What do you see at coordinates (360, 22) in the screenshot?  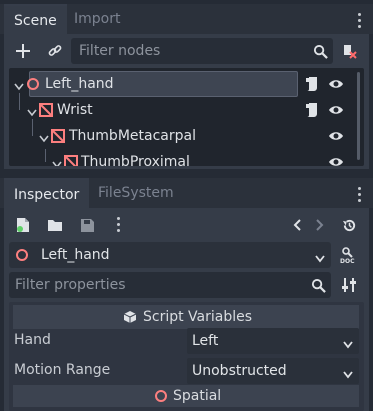 I see `scene-dock-menu-icon` at bounding box center [360, 22].